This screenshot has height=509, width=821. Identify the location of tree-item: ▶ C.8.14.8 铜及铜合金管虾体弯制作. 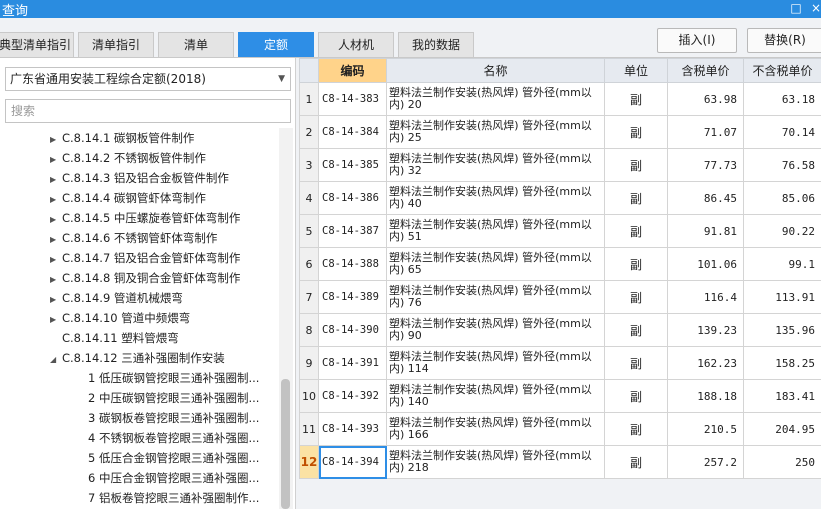
(145, 278).